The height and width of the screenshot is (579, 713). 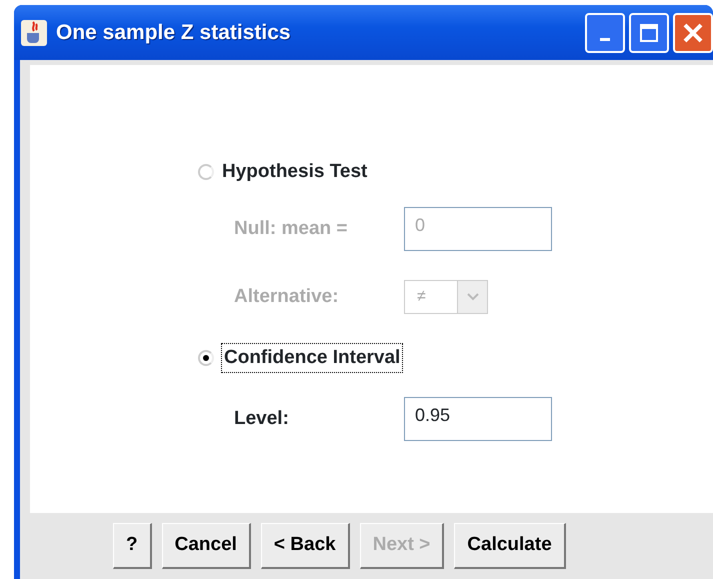 What do you see at coordinates (34, 32) in the screenshot?
I see `java-cup-icon` at bounding box center [34, 32].